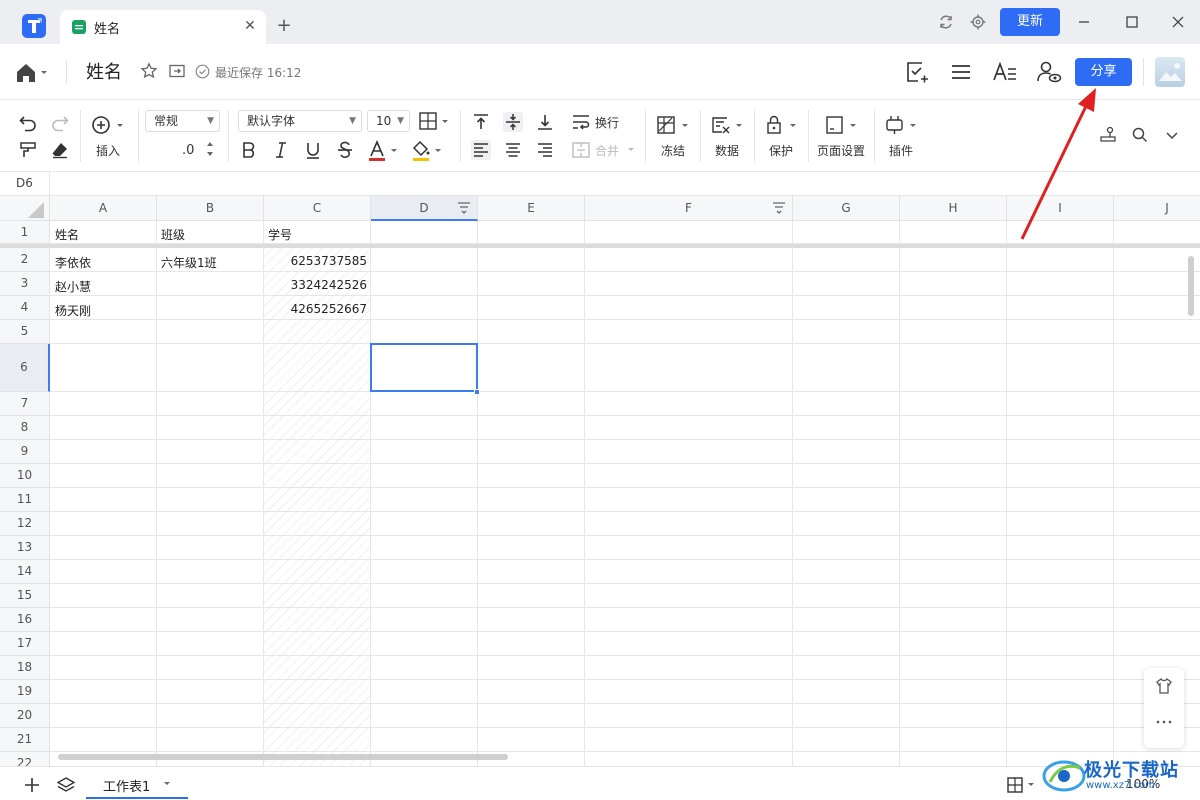  Describe the element at coordinates (137, 784) in the screenshot. I see `sheet-tab-active: 工作表1` at that location.